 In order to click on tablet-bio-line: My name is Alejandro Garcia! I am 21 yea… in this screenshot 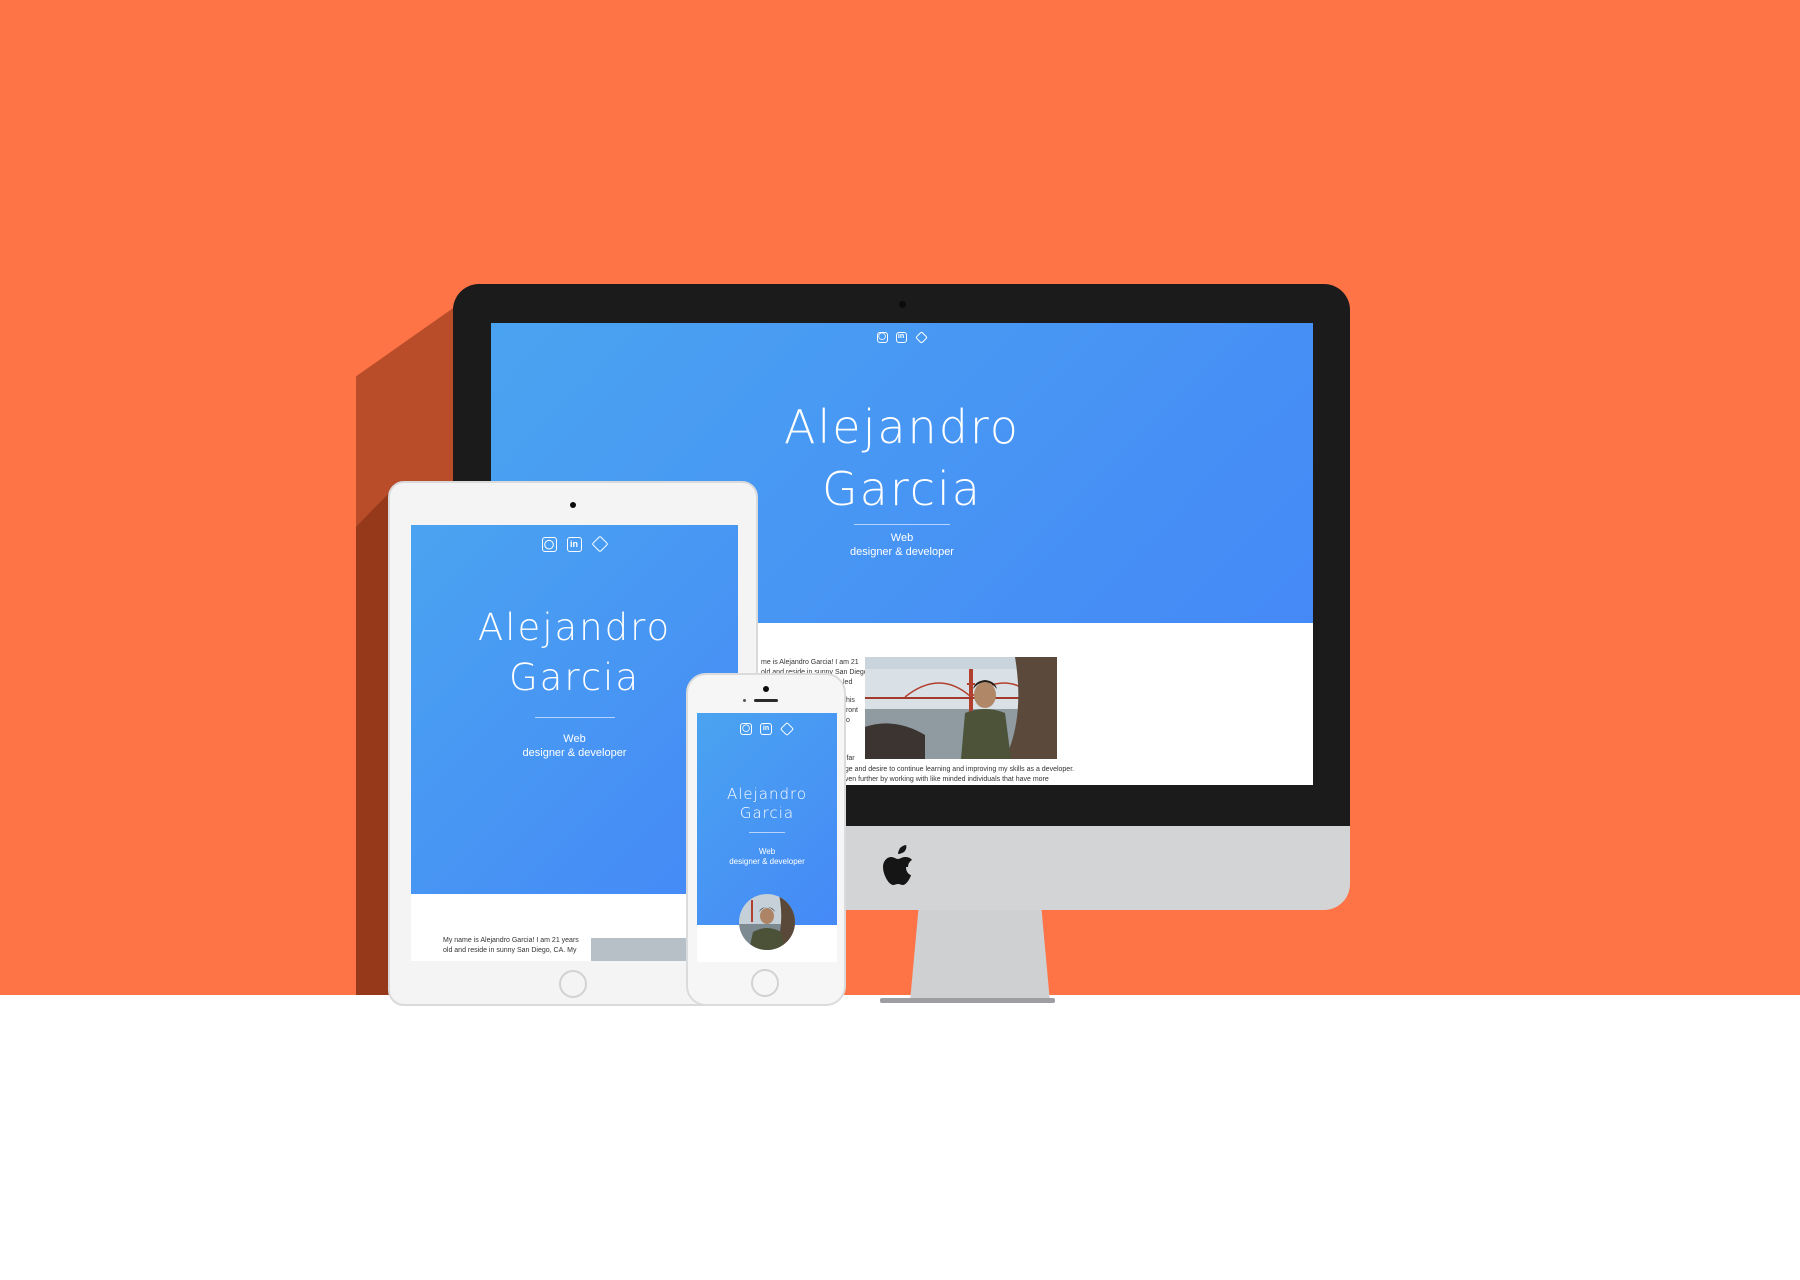, I will do `click(511, 940)`.